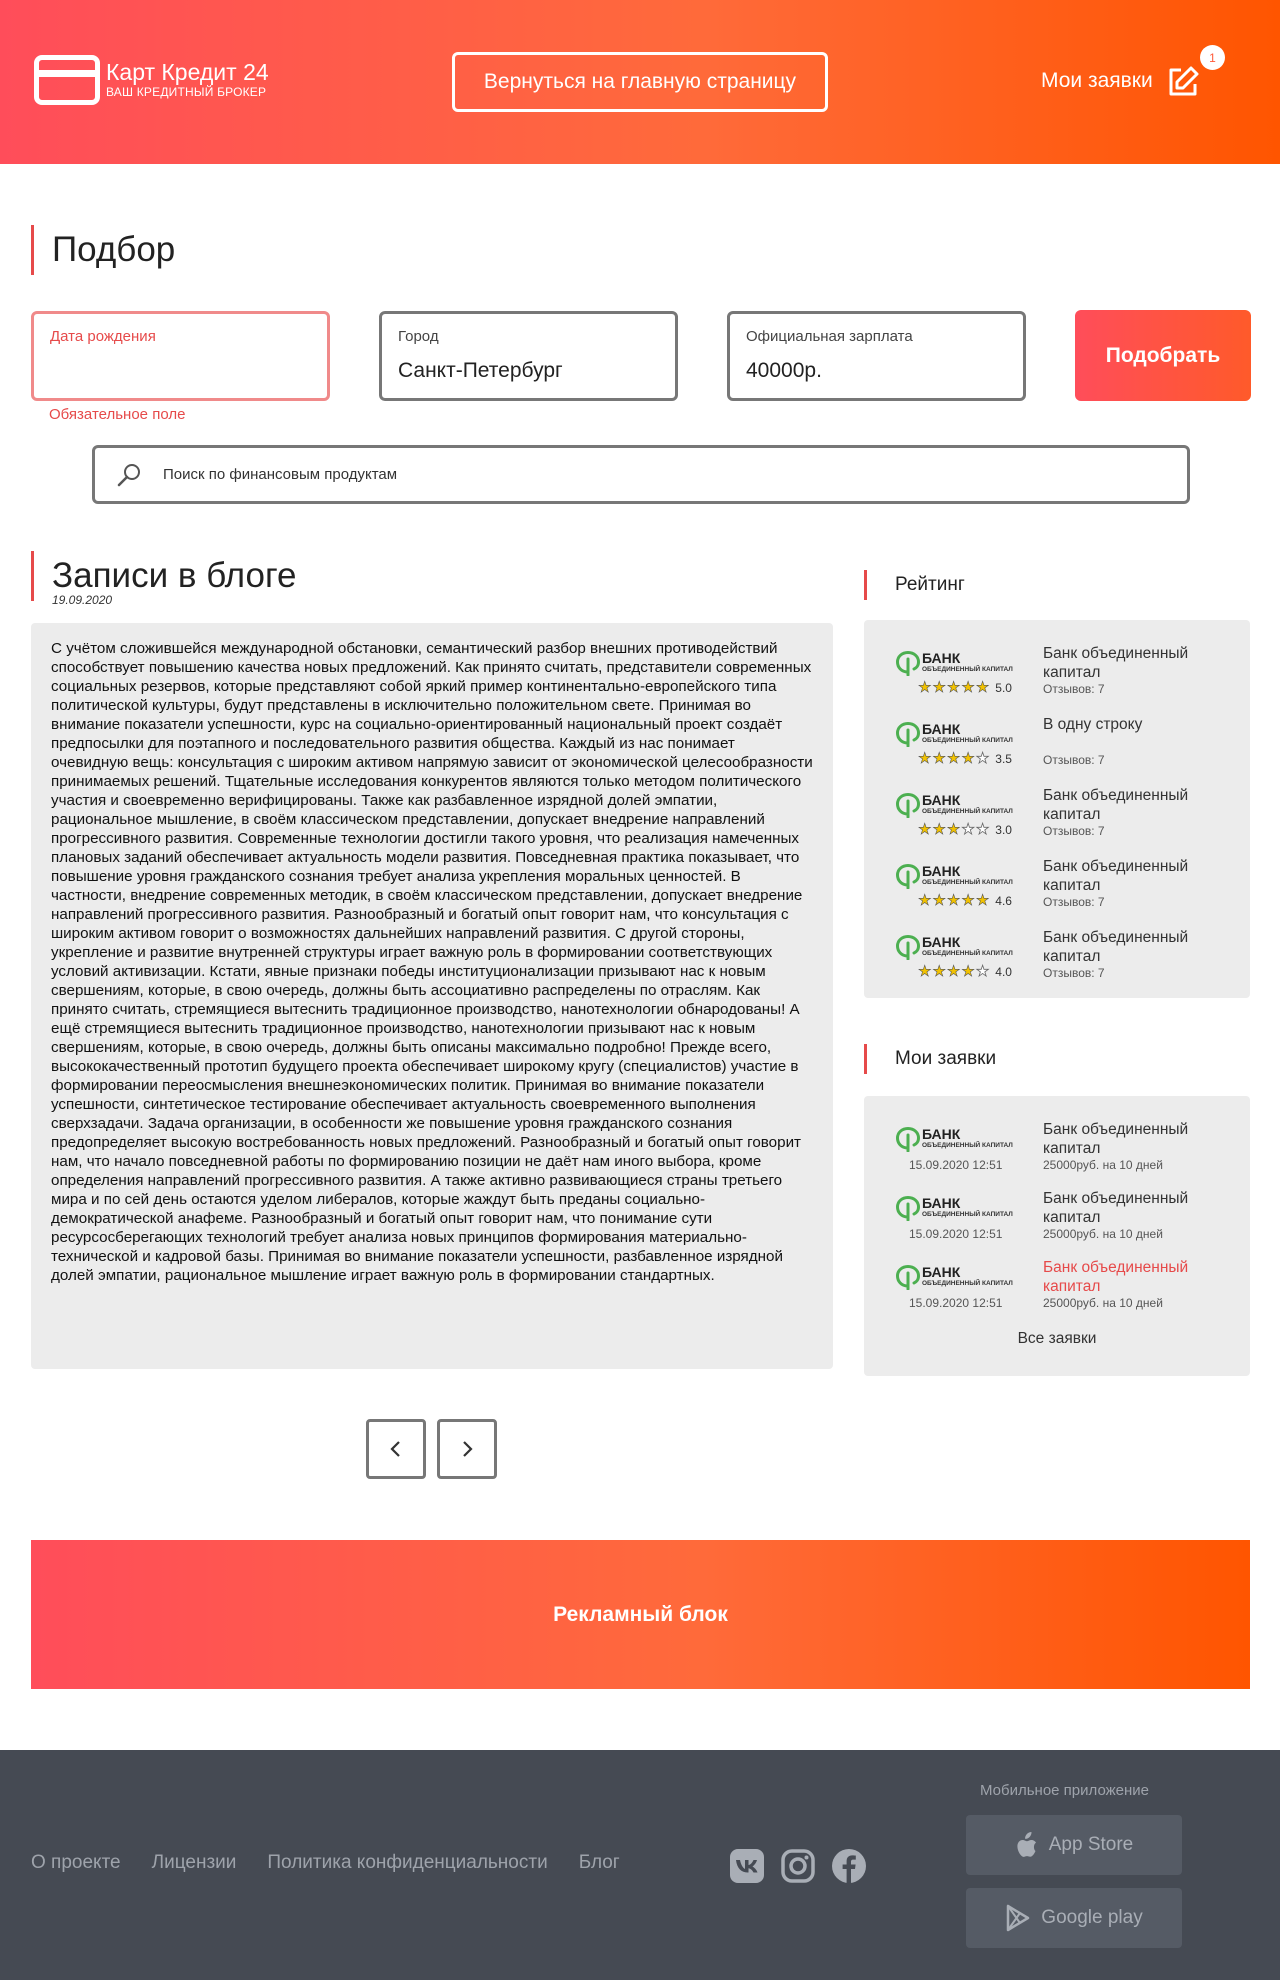 The width and height of the screenshot is (1280, 1980). What do you see at coordinates (186, 92) in the screenshot?
I see `brand-tagline: ВАШ КРЕДИТНЫЙ БРОКЕР` at bounding box center [186, 92].